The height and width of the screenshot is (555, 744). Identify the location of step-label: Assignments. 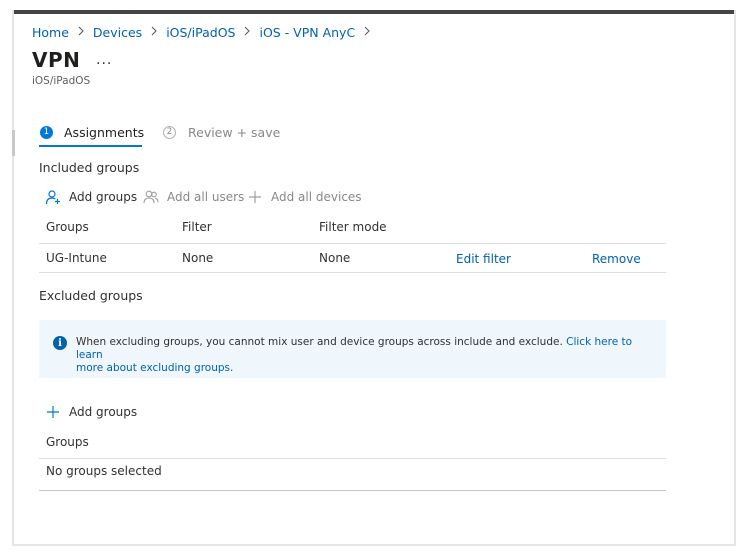
(104, 132).